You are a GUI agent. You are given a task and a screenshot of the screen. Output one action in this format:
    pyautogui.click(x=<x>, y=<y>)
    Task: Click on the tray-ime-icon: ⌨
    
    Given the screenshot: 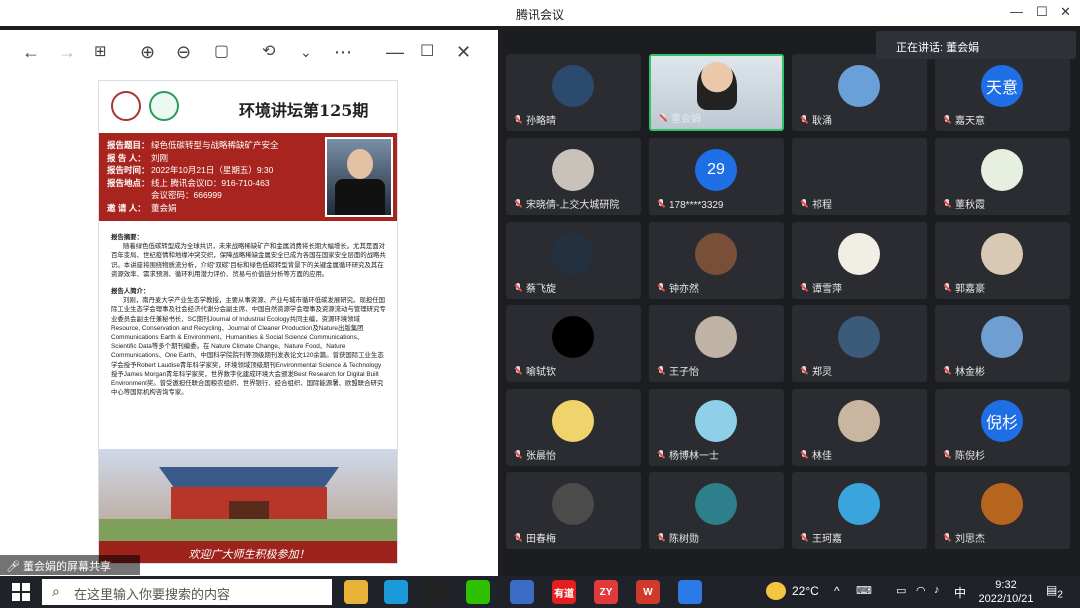 What is the action you would take?
    pyautogui.click(x=864, y=590)
    